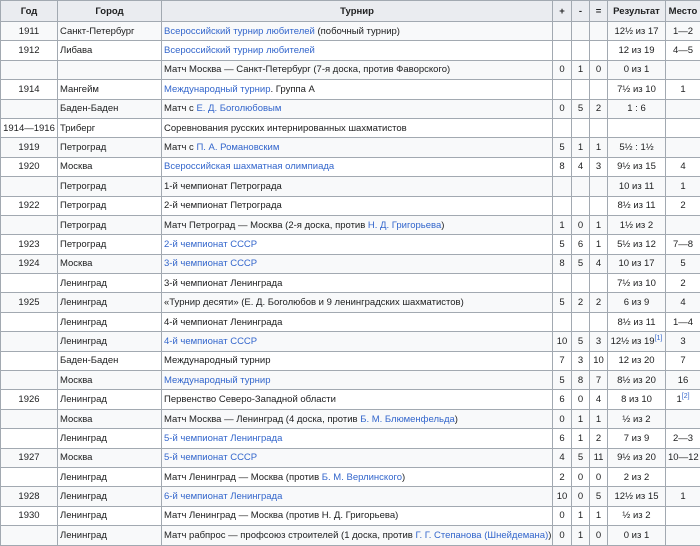  I want to click on header-year: Год, so click(29, 11).